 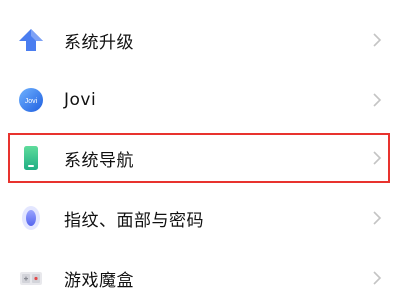 What do you see at coordinates (80, 100) in the screenshot?
I see `settings-item-label: Jovi` at bounding box center [80, 100].